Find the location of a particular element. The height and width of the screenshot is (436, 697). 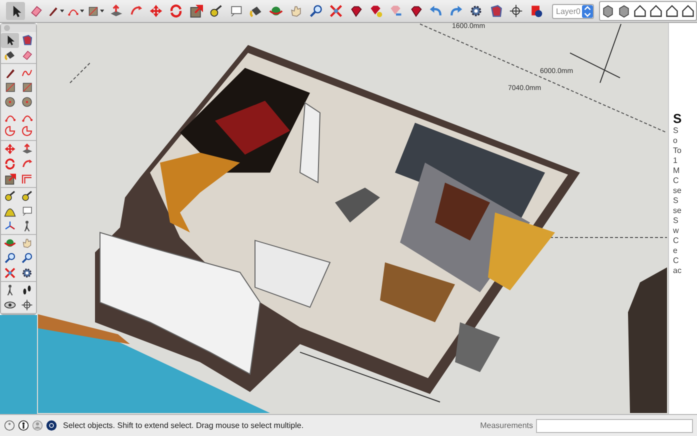

measurements-field is located at coordinates (614, 425).